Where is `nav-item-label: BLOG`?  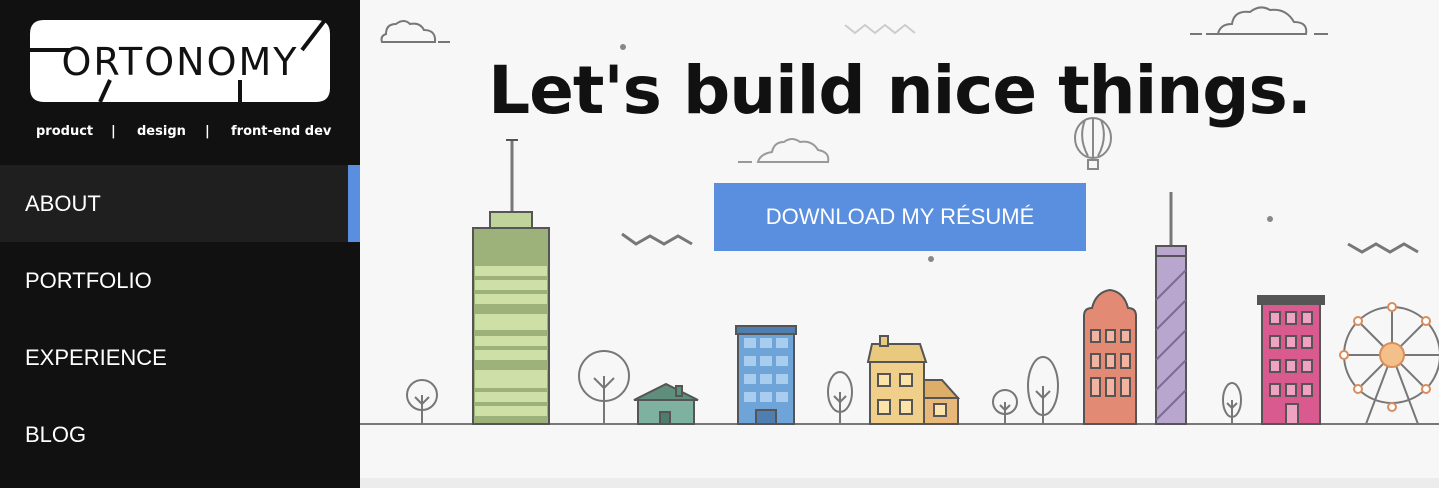
nav-item-label: BLOG is located at coordinates (56, 434).